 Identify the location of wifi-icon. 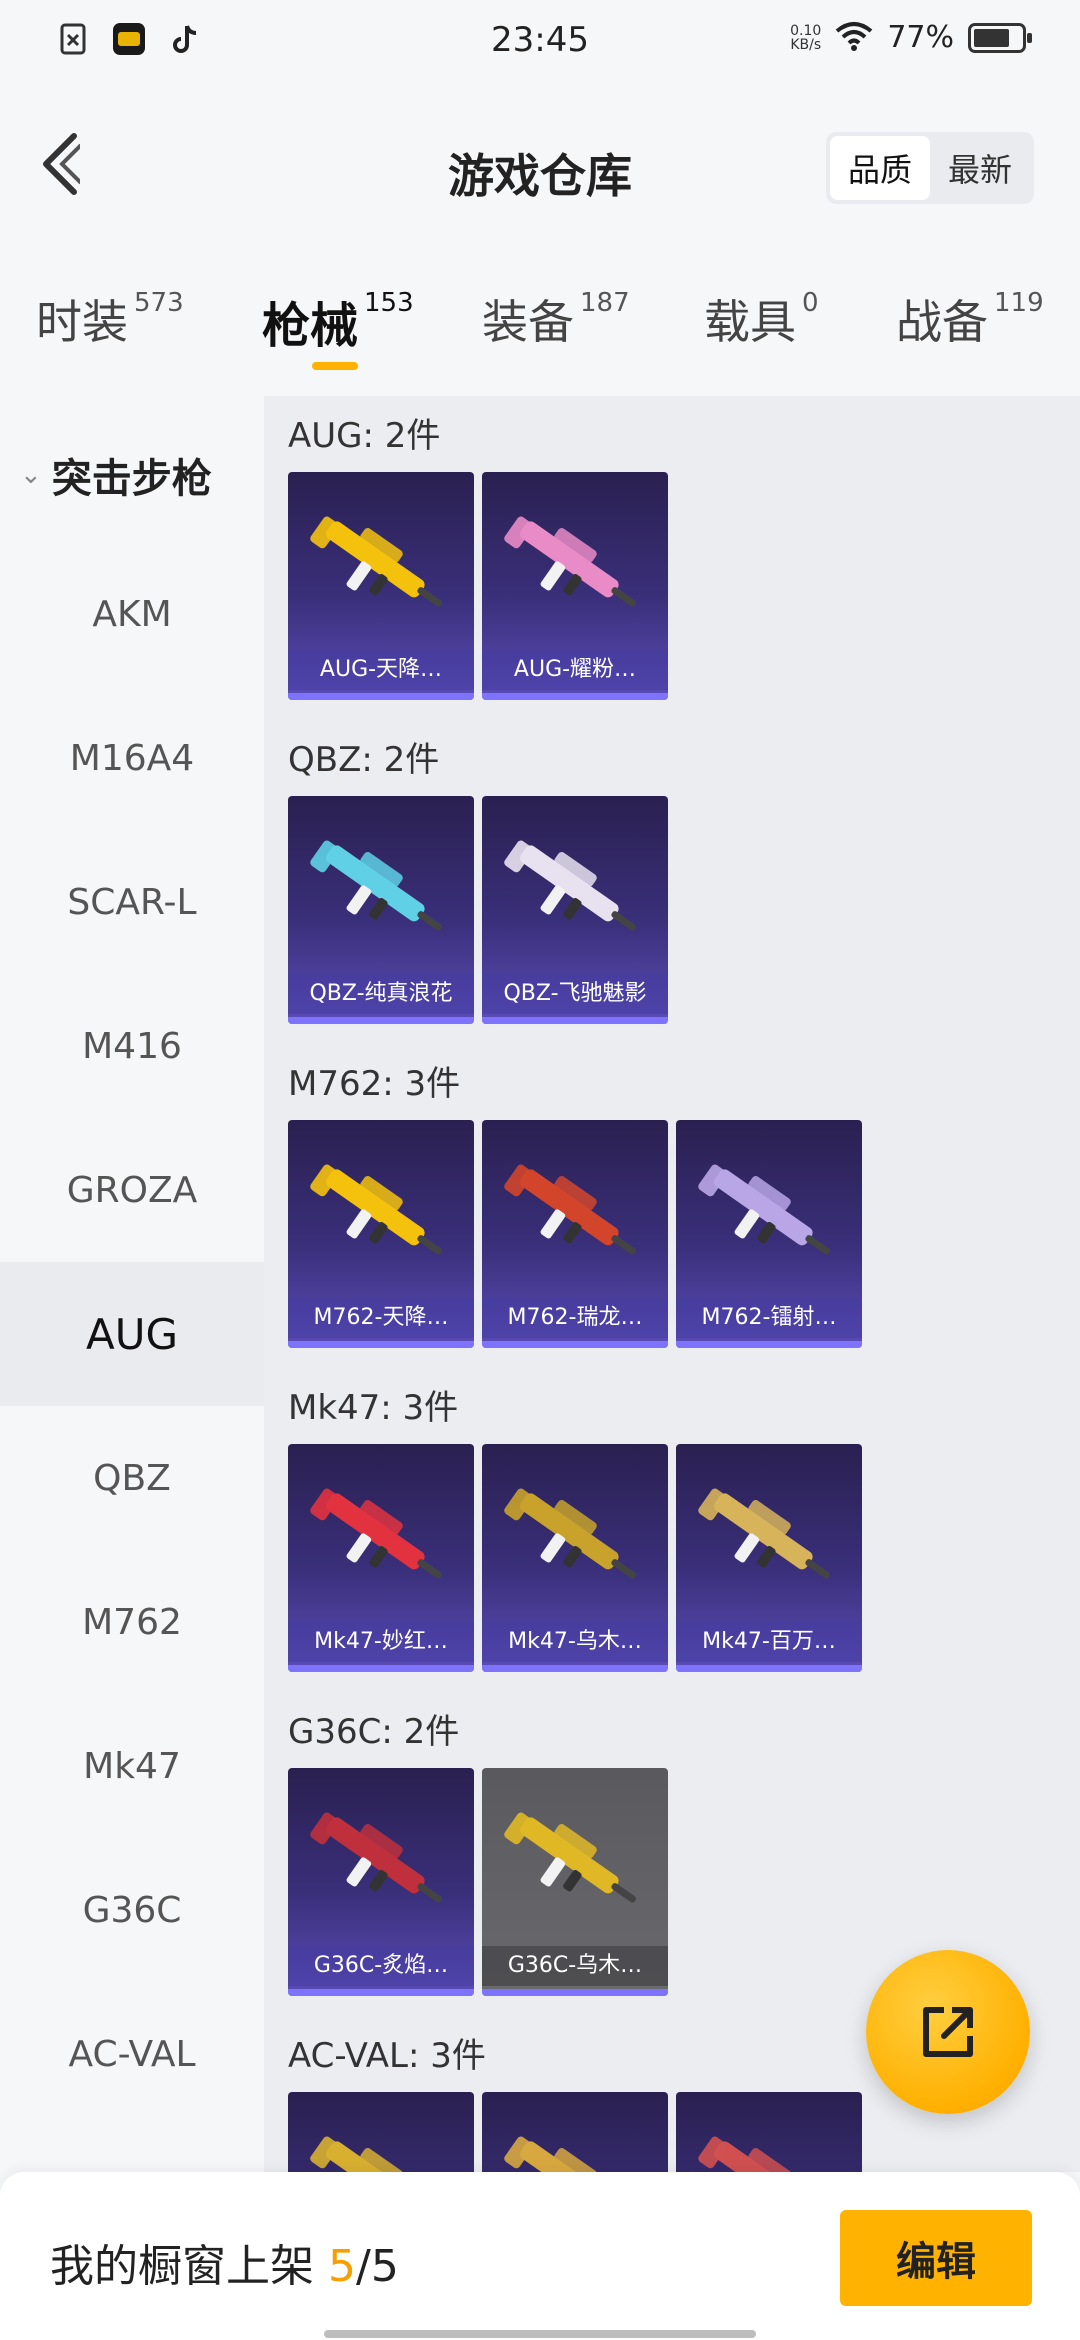
(854, 38).